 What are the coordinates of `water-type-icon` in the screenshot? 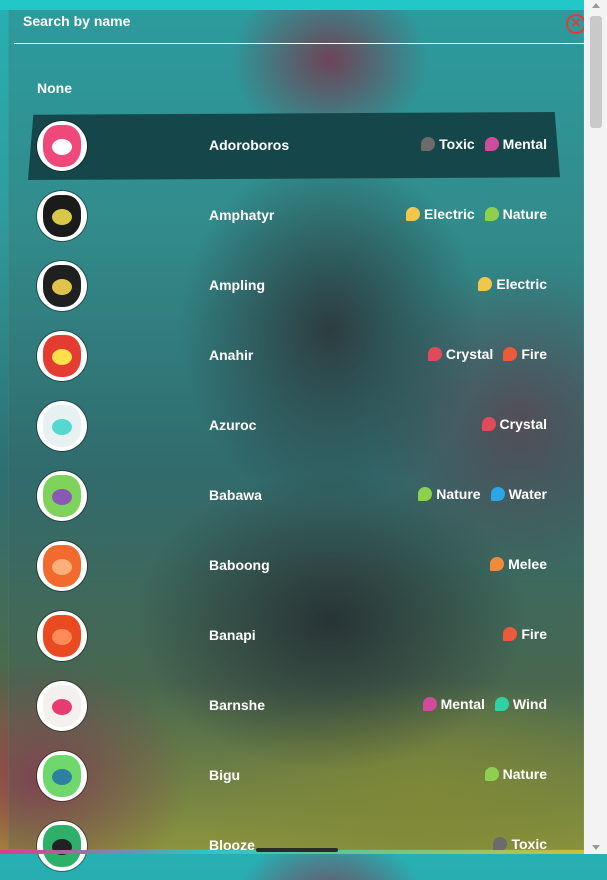 It's located at (497, 494).